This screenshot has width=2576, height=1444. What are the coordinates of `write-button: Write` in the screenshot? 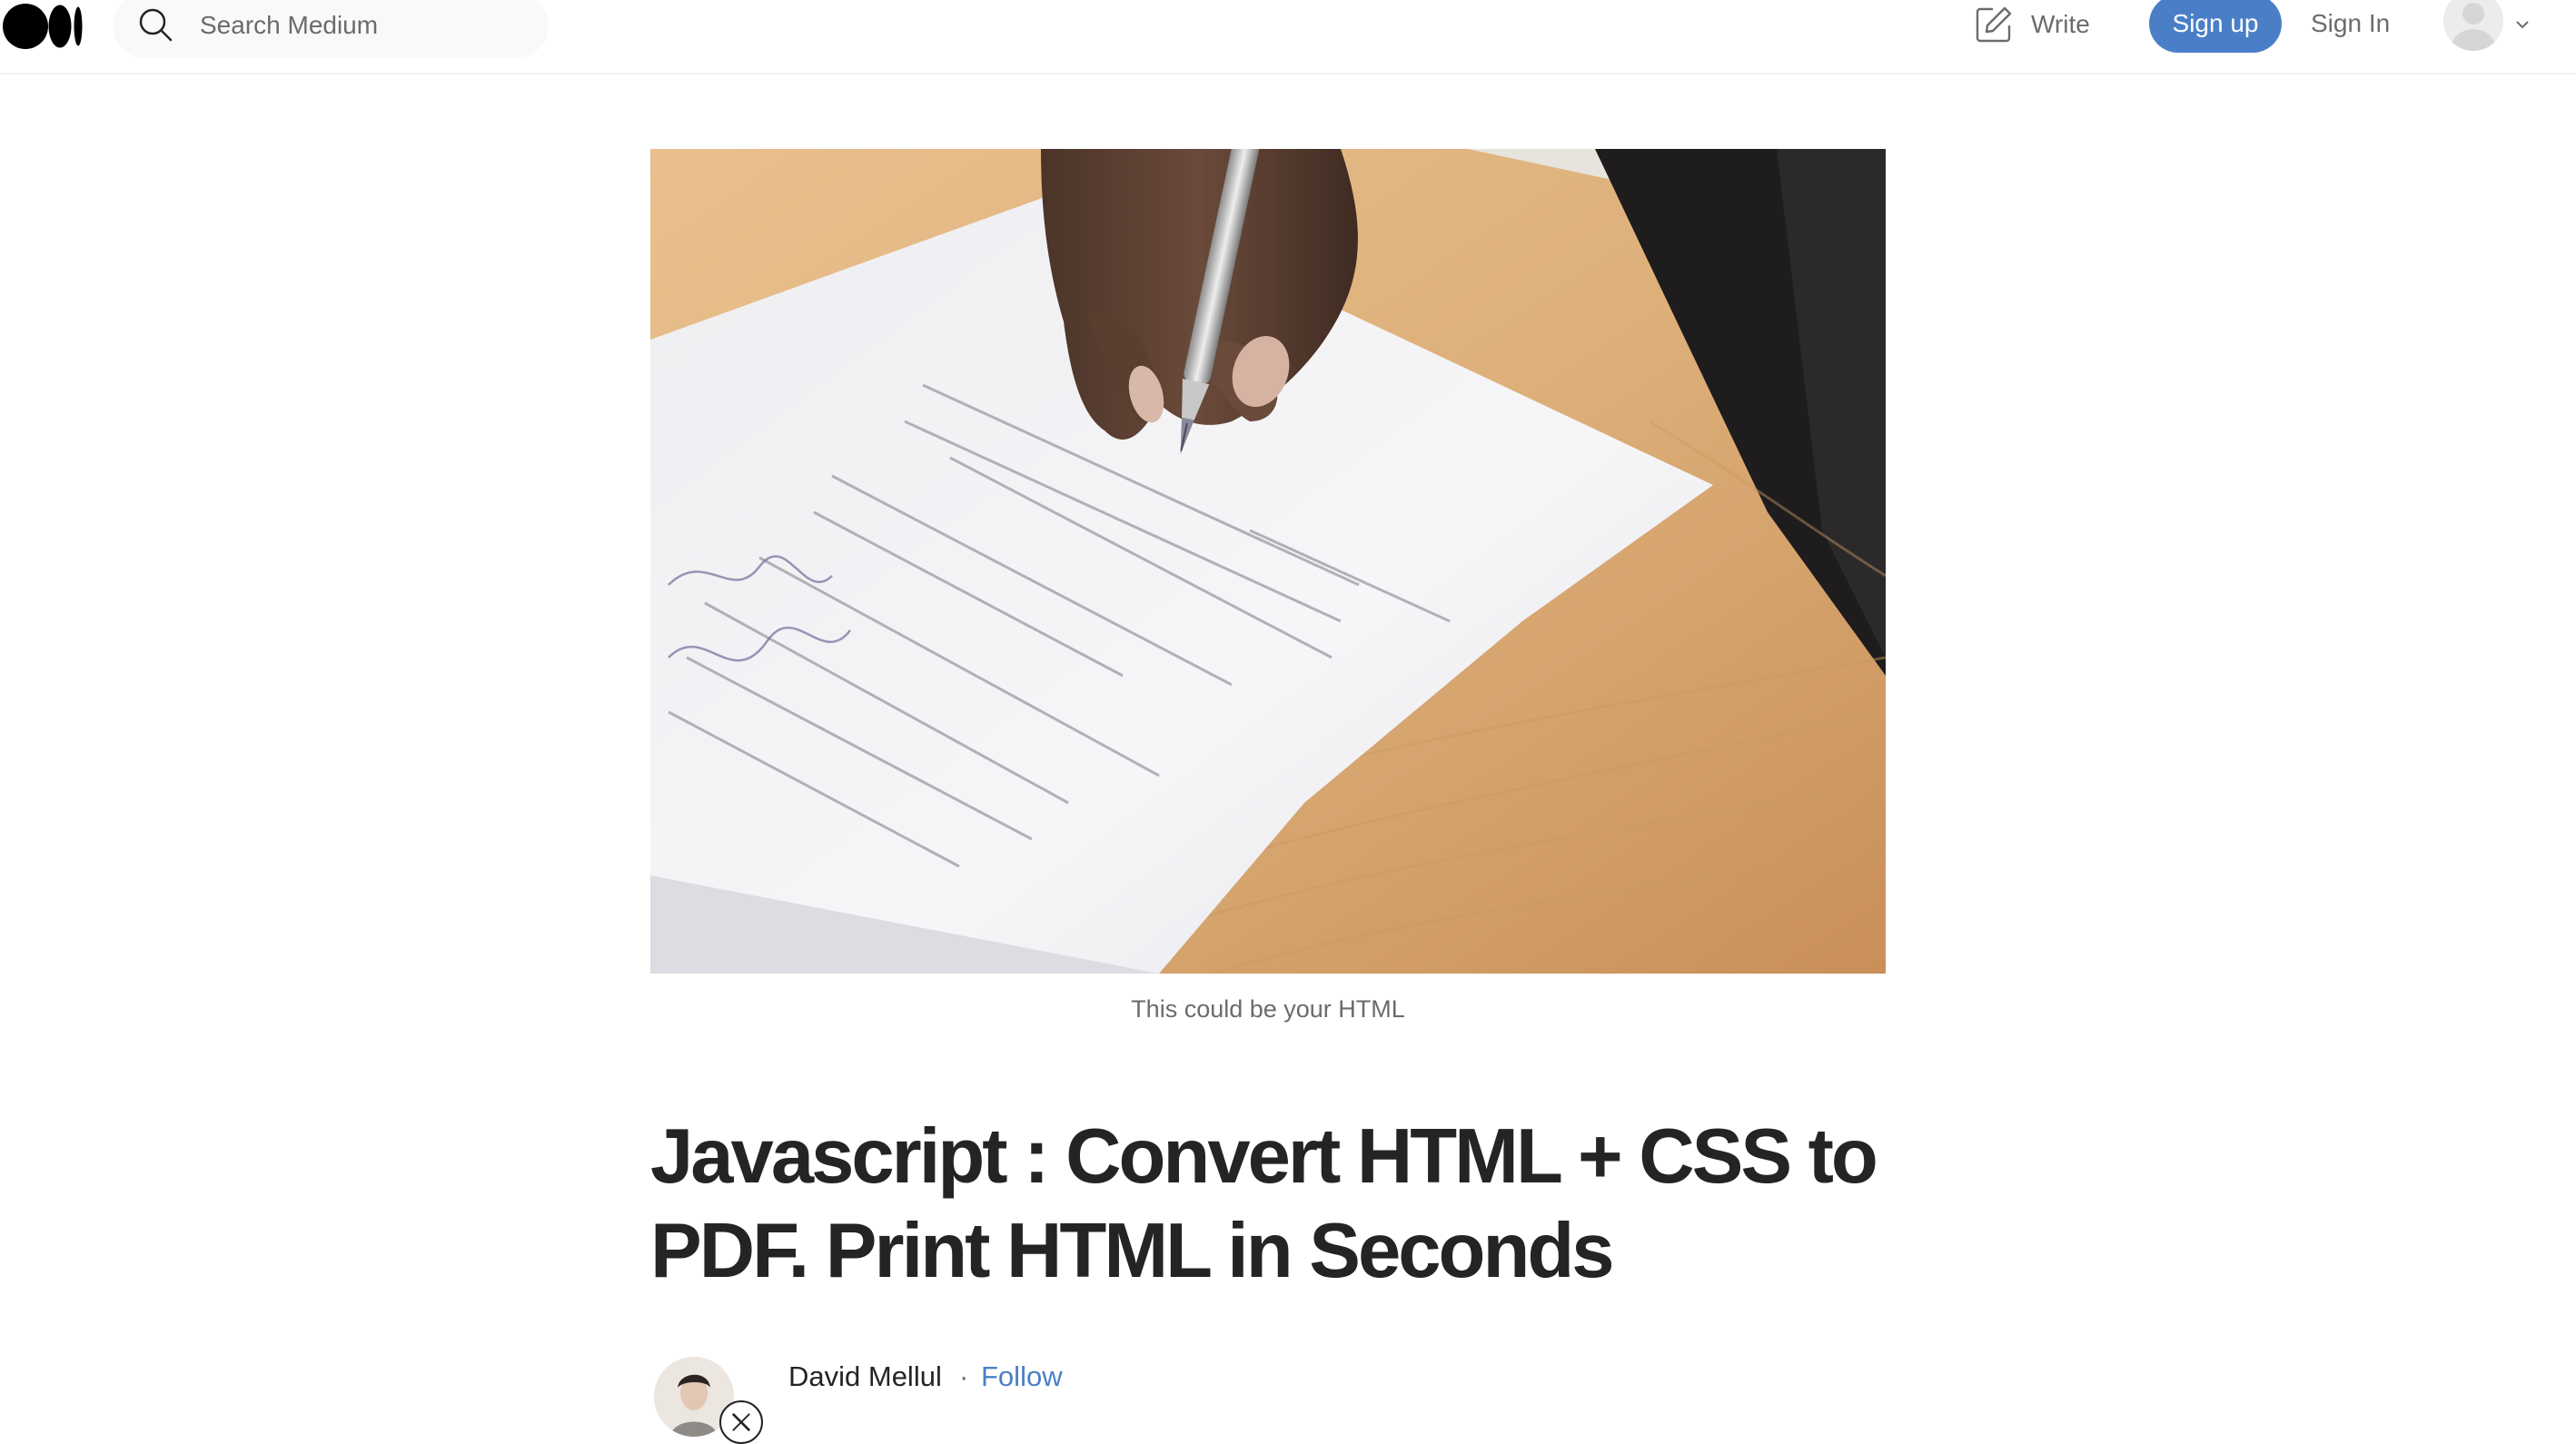 It's located at (2033, 24).